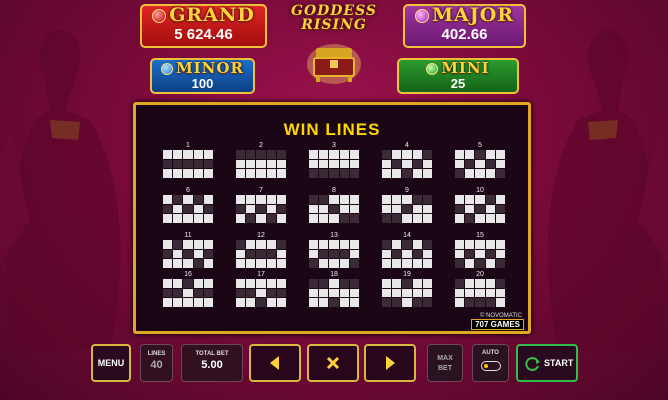 This screenshot has height=400, width=668. Describe the element at coordinates (188, 161) in the screenshot. I see `win-line-1: 1` at that location.